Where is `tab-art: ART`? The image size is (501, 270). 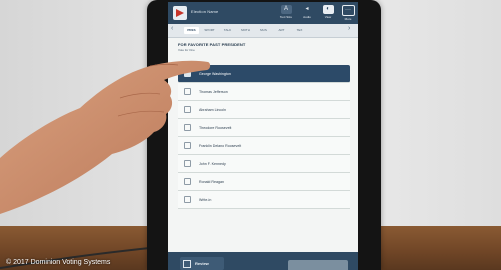
tab-art: ART is located at coordinates (281, 30).